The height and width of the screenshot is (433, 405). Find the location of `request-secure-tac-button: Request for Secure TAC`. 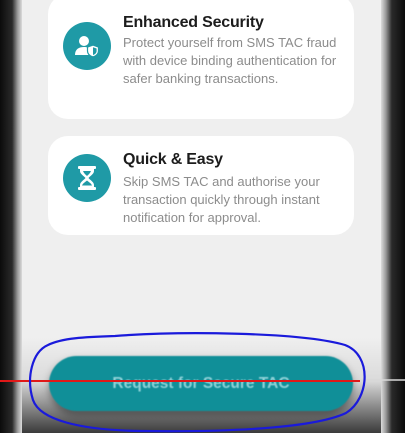

request-secure-tac-button: Request for Secure TAC is located at coordinates (201, 383).